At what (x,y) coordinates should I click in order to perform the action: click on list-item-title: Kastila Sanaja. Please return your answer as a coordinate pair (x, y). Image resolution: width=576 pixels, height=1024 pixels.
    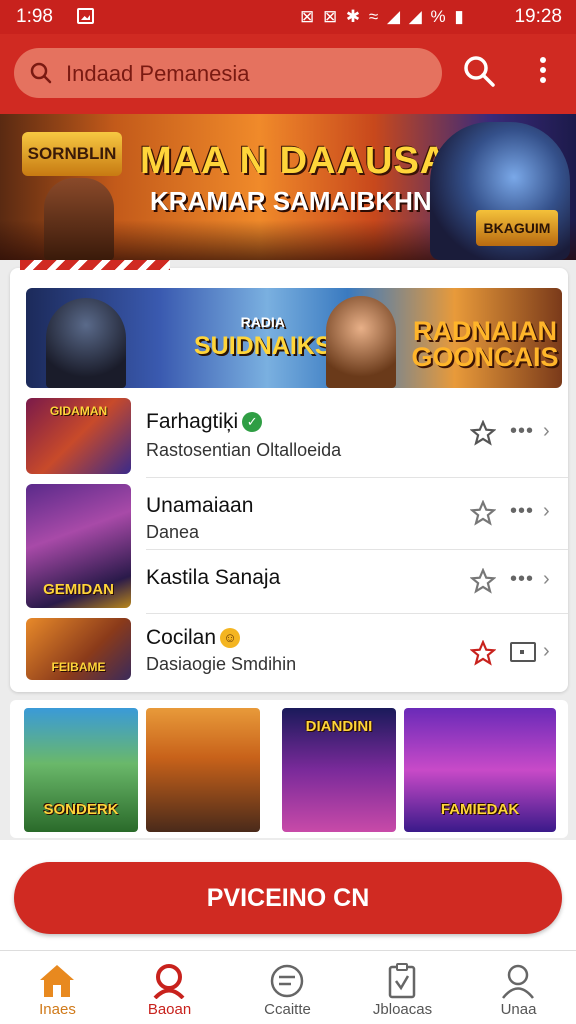
    Looking at the image, I should click on (213, 577).